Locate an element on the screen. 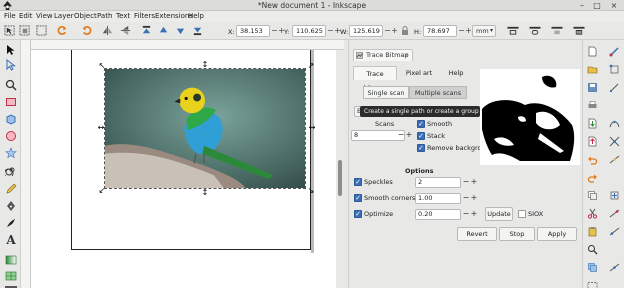 This screenshot has width=624, height=288. rectangle-tool-icon is located at coordinates (11, 102).